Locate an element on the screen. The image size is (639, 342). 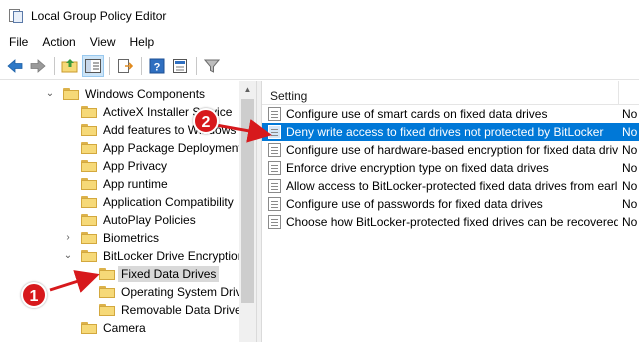
tree-item-windows-components: ⌄ Windows Components is located at coordinates (125, 94).